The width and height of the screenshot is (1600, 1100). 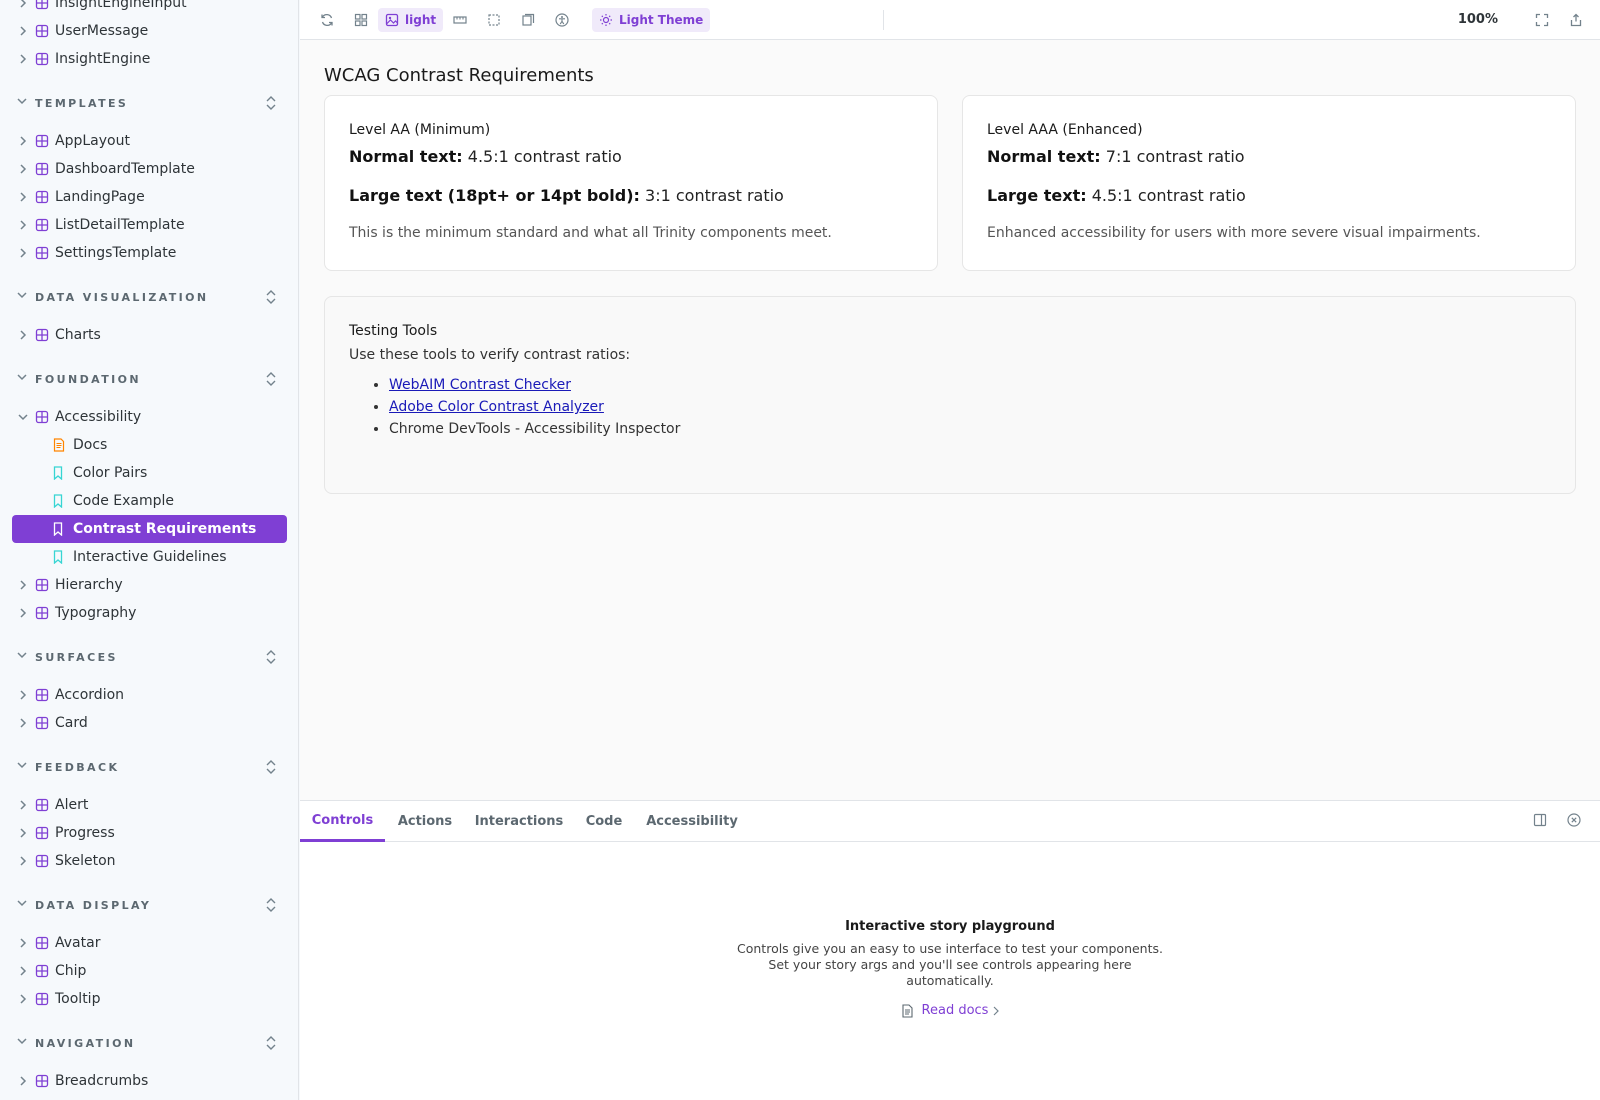 What do you see at coordinates (149, 861) in the screenshot?
I see `sidebar-item-skeleton: Skeleton` at bounding box center [149, 861].